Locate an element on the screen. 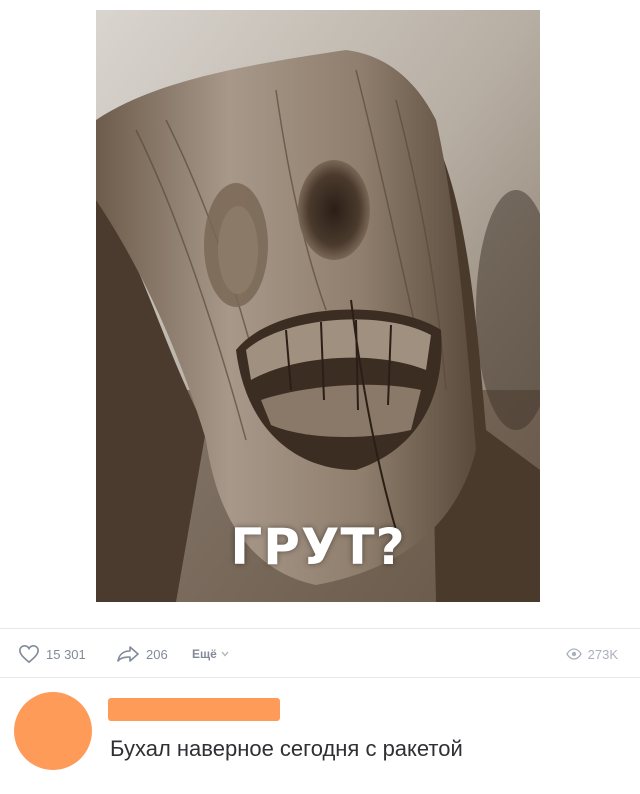 The image size is (640, 794). comment: Бухал наверное сегодня с ракетой is located at coordinates (320, 736).